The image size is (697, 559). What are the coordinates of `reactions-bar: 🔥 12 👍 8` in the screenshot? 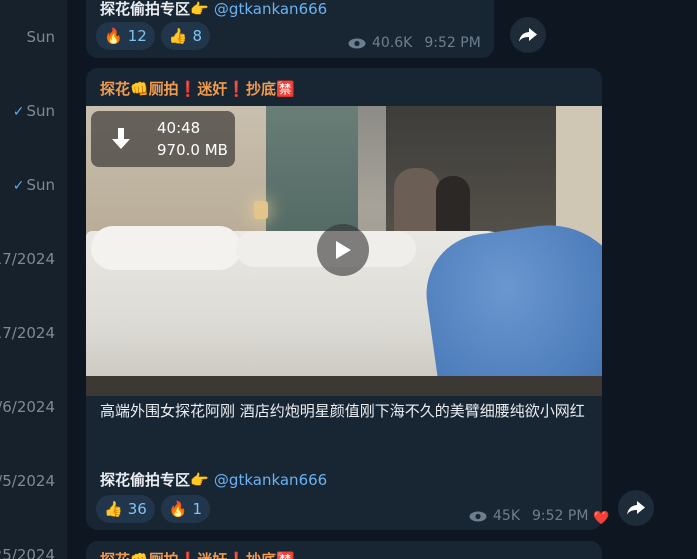 It's located at (153, 36).